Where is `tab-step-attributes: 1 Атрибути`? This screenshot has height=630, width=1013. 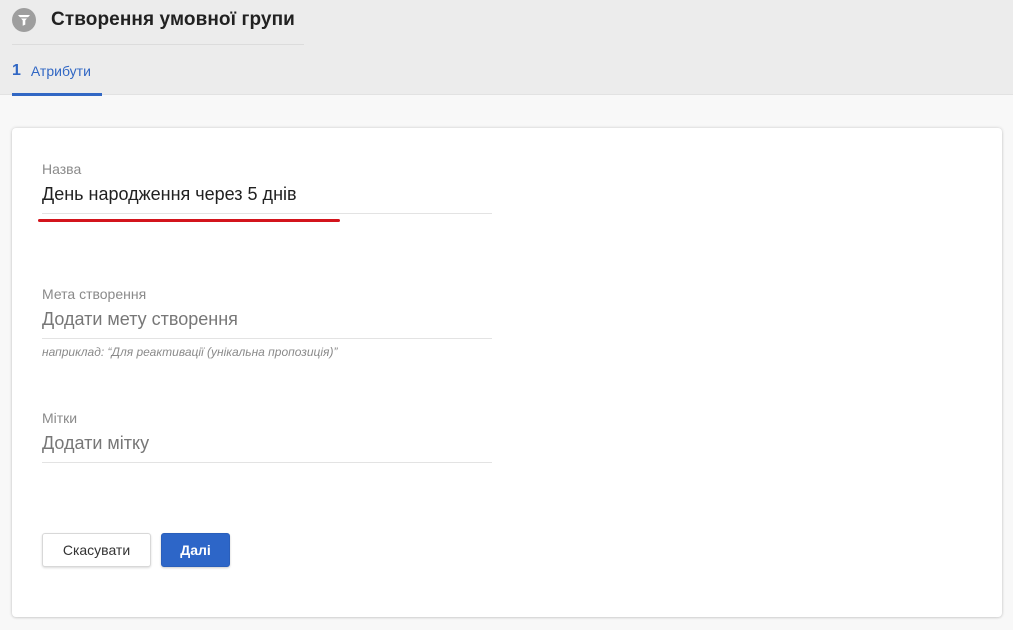
tab-step-attributes: 1 Атрибути is located at coordinates (57, 78).